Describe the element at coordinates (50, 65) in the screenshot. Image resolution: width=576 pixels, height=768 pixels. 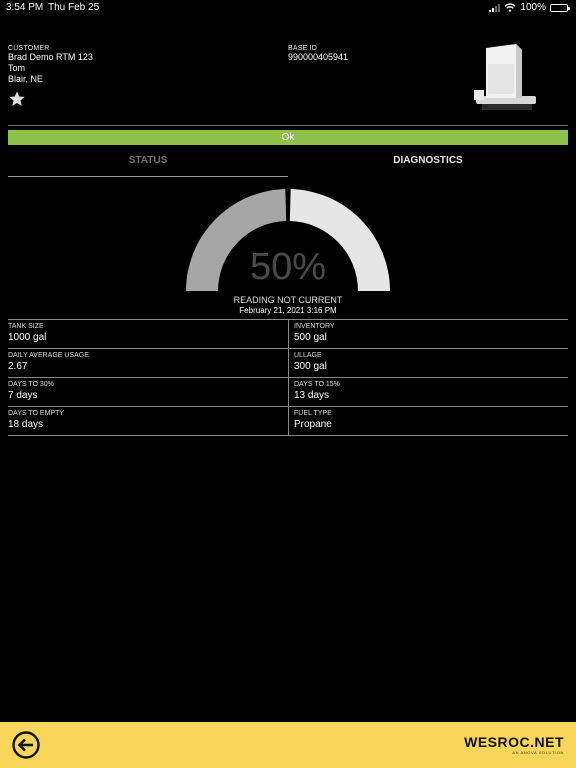
I see `customer-info: CUSTOMER Brad Demo RTM 123 Tom Blair, NE` at that location.